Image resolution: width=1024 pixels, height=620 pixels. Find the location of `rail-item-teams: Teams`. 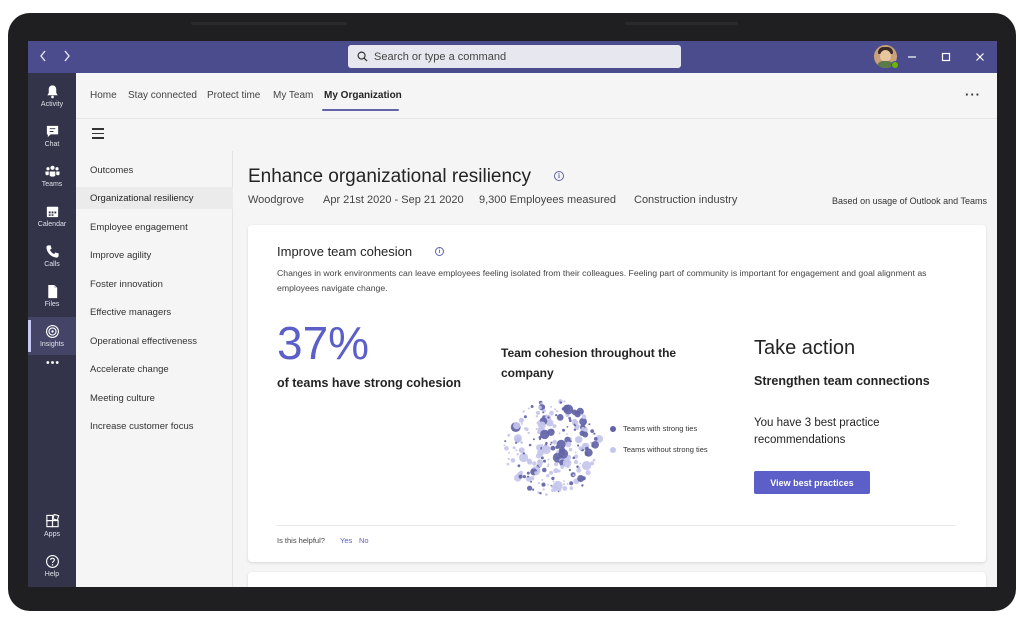

rail-item-teams: Teams is located at coordinates (52, 176).